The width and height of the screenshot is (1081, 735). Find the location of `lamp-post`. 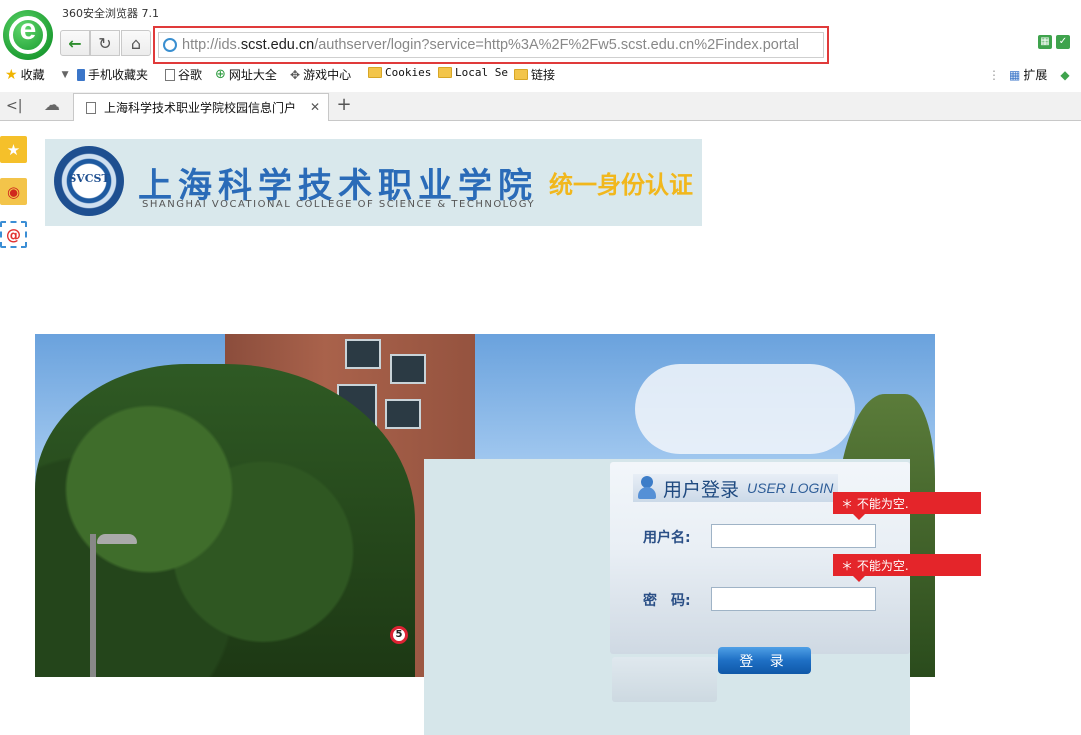

lamp-post is located at coordinates (93, 605).